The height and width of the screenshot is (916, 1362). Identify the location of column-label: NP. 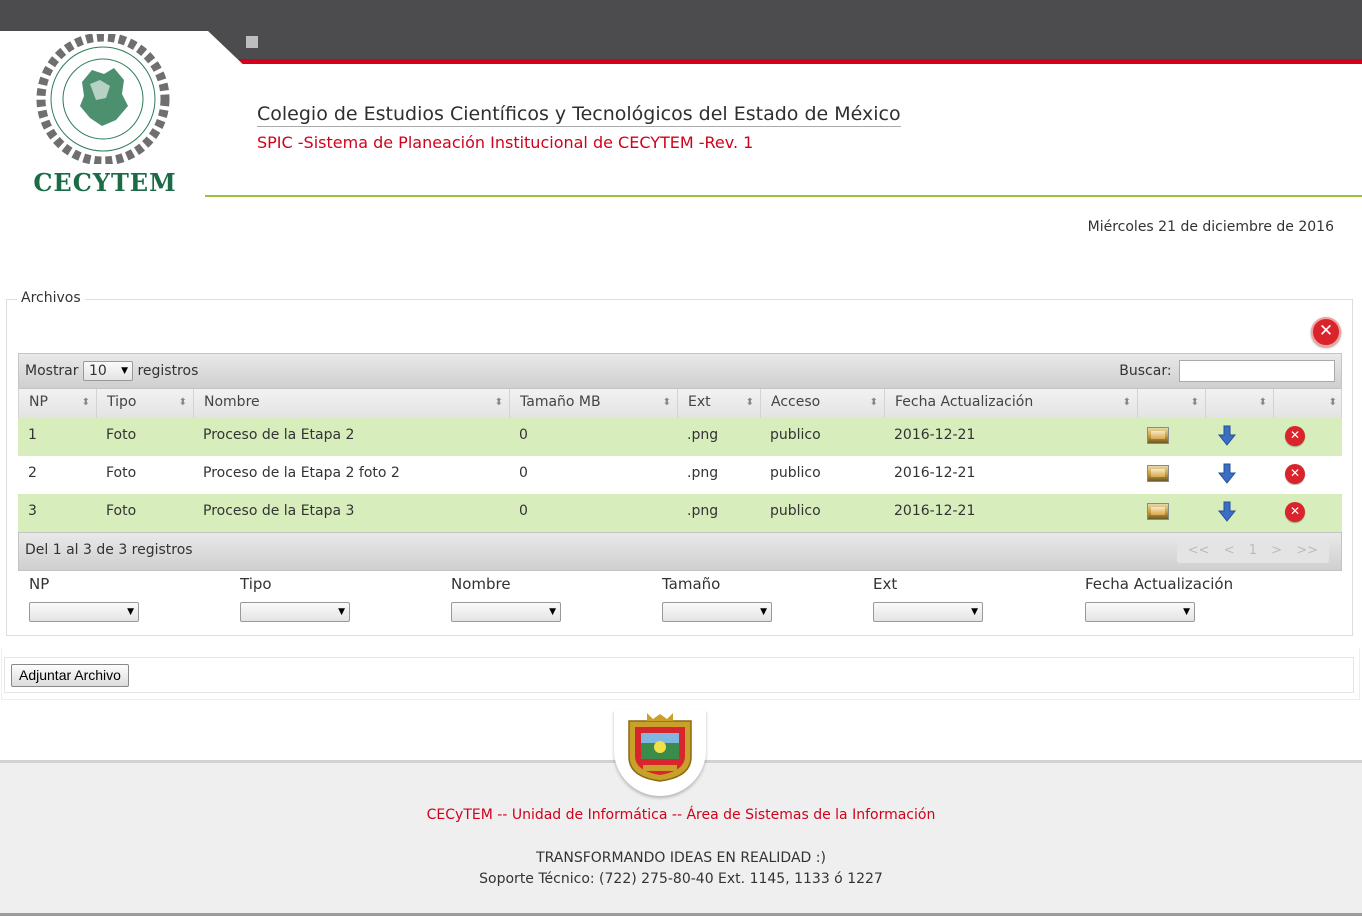
(38, 402).